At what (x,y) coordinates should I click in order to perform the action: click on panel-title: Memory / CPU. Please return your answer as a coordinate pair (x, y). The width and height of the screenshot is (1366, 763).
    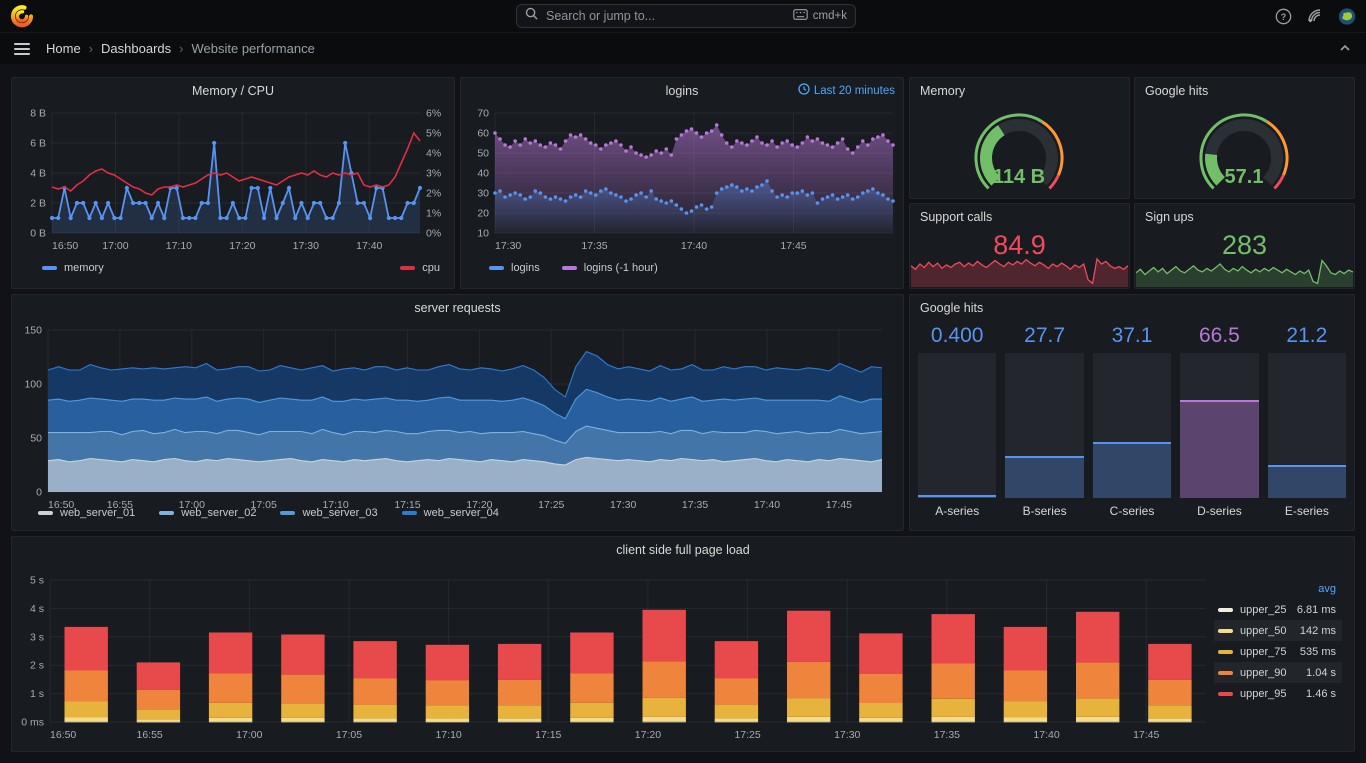
    Looking at the image, I should click on (233, 90).